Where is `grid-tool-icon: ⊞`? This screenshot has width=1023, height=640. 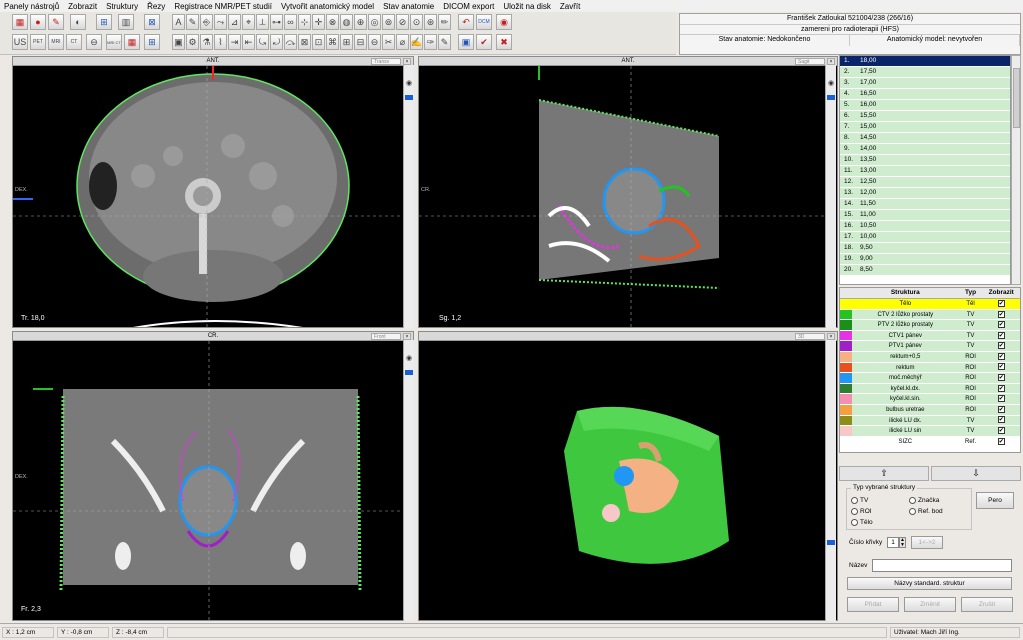
grid-tool-icon: ⊞ is located at coordinates (346, 42).